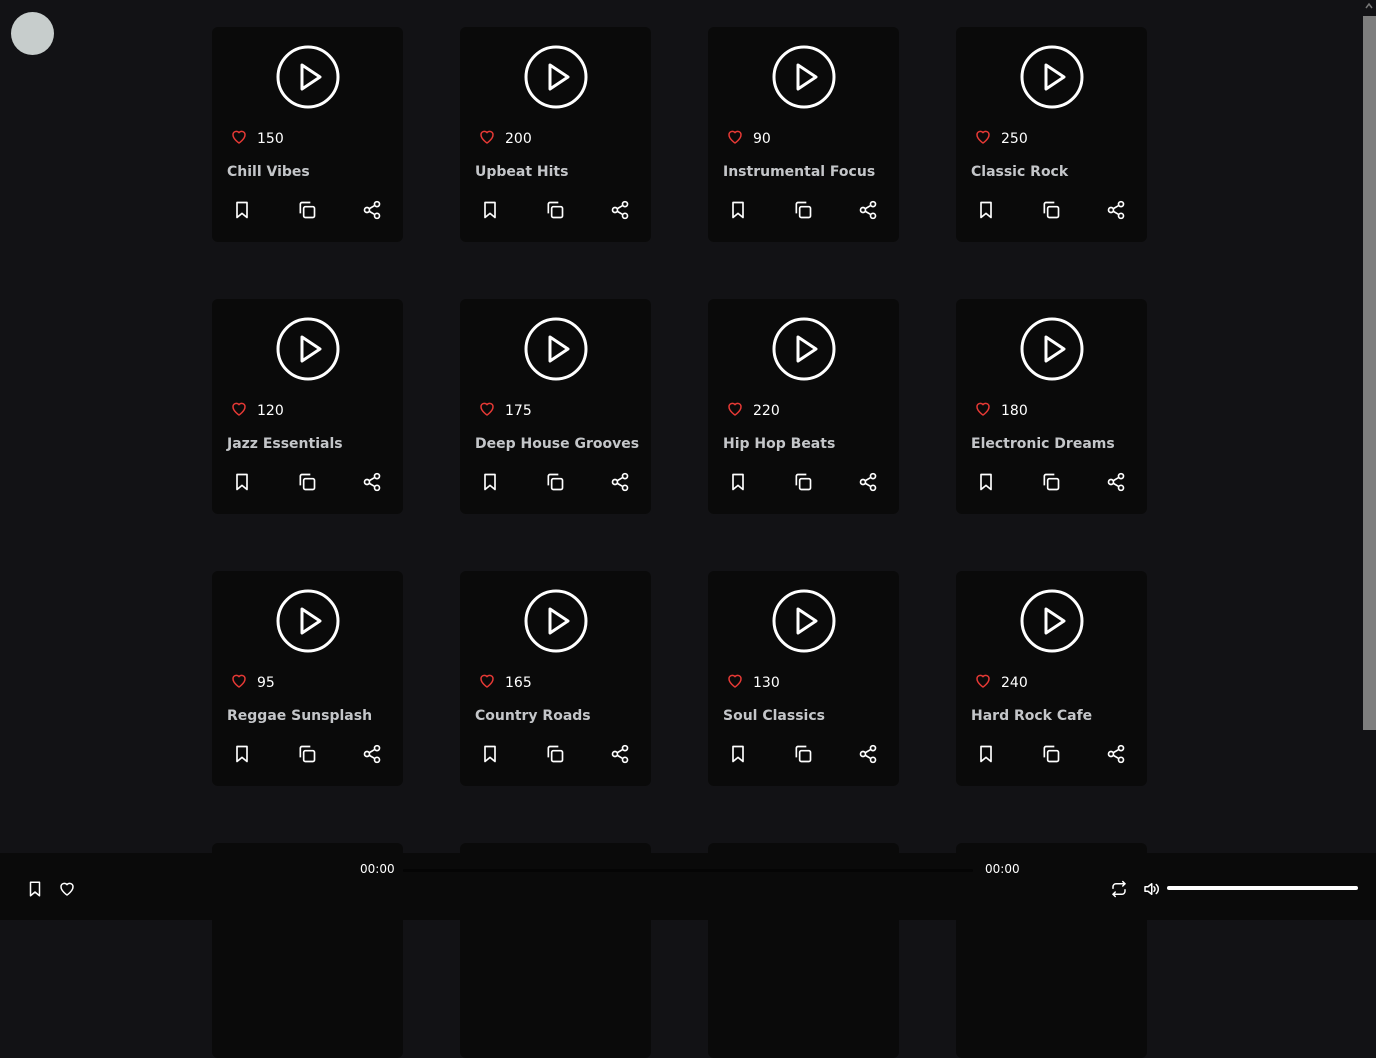 This screenshot has height=1058, width=1376. Describe the element at coordinates (518, 139) in the screenshot. I see `like-count-value: 200` at that location.